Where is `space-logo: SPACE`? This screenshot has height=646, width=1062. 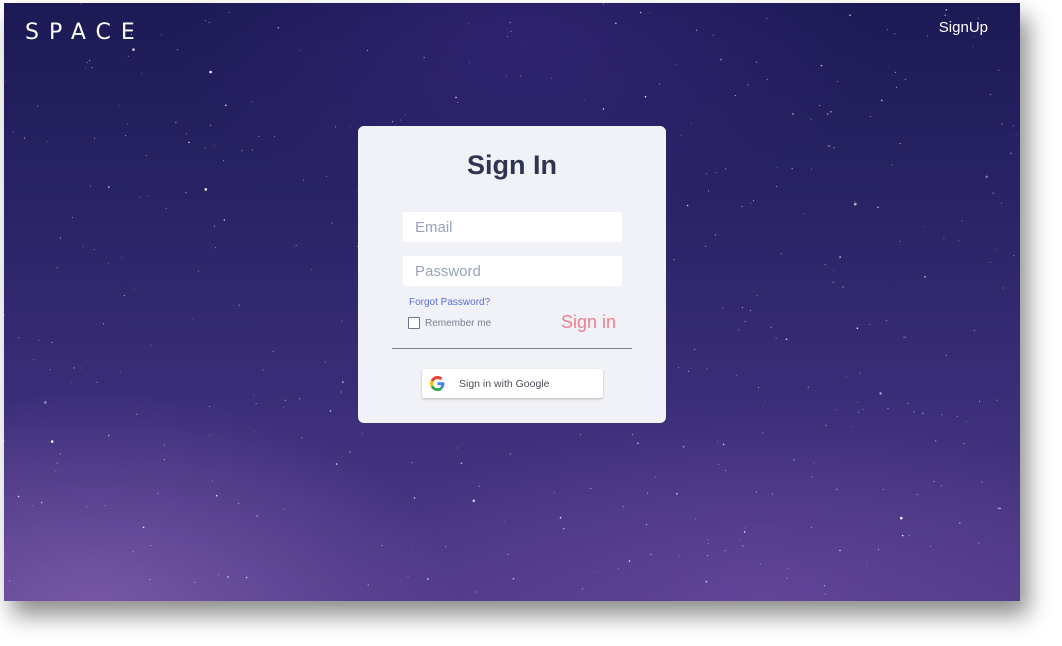
space-logo: SPACE is located at coordinates (85, 32).